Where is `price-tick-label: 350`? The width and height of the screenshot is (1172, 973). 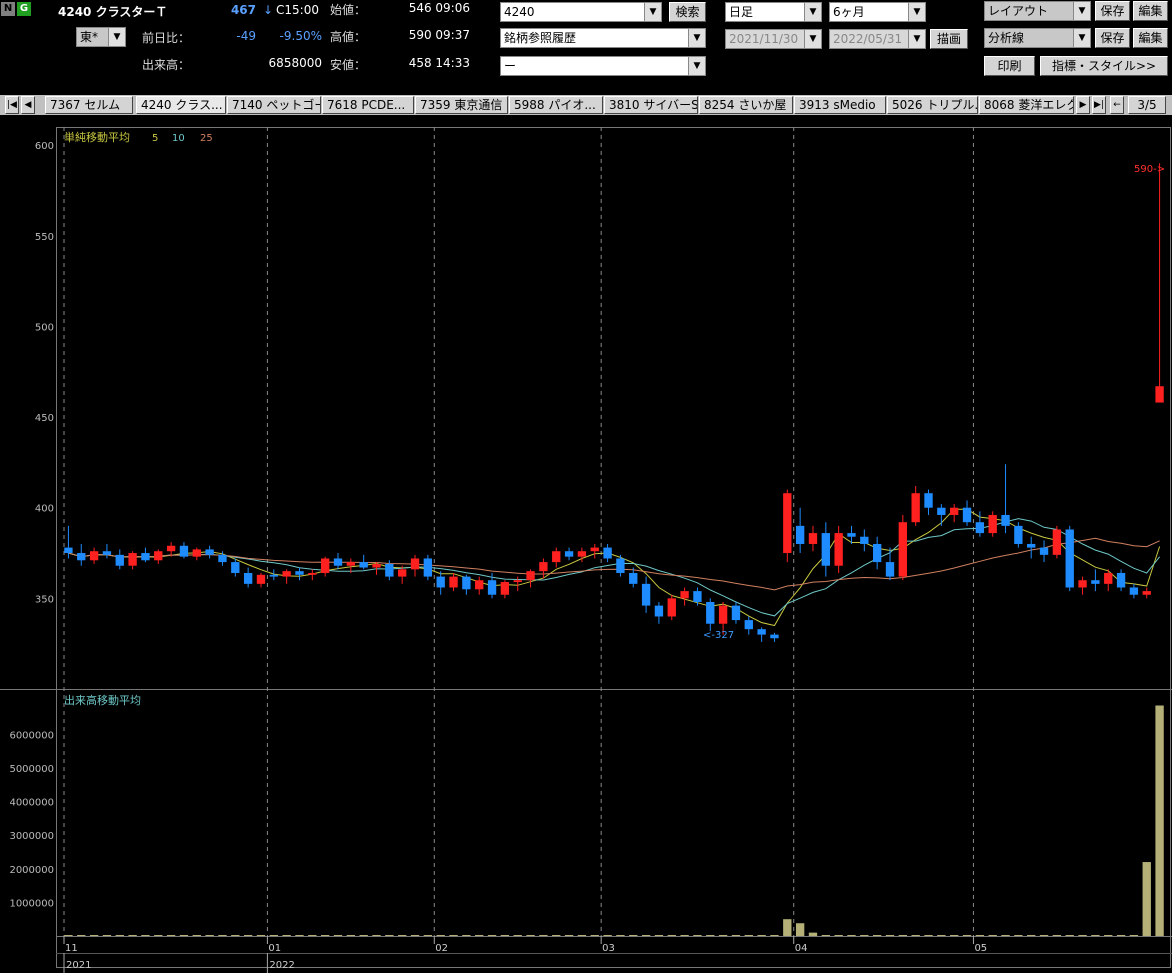 price-tick-label: 350 is located at coordinates (44, 599).